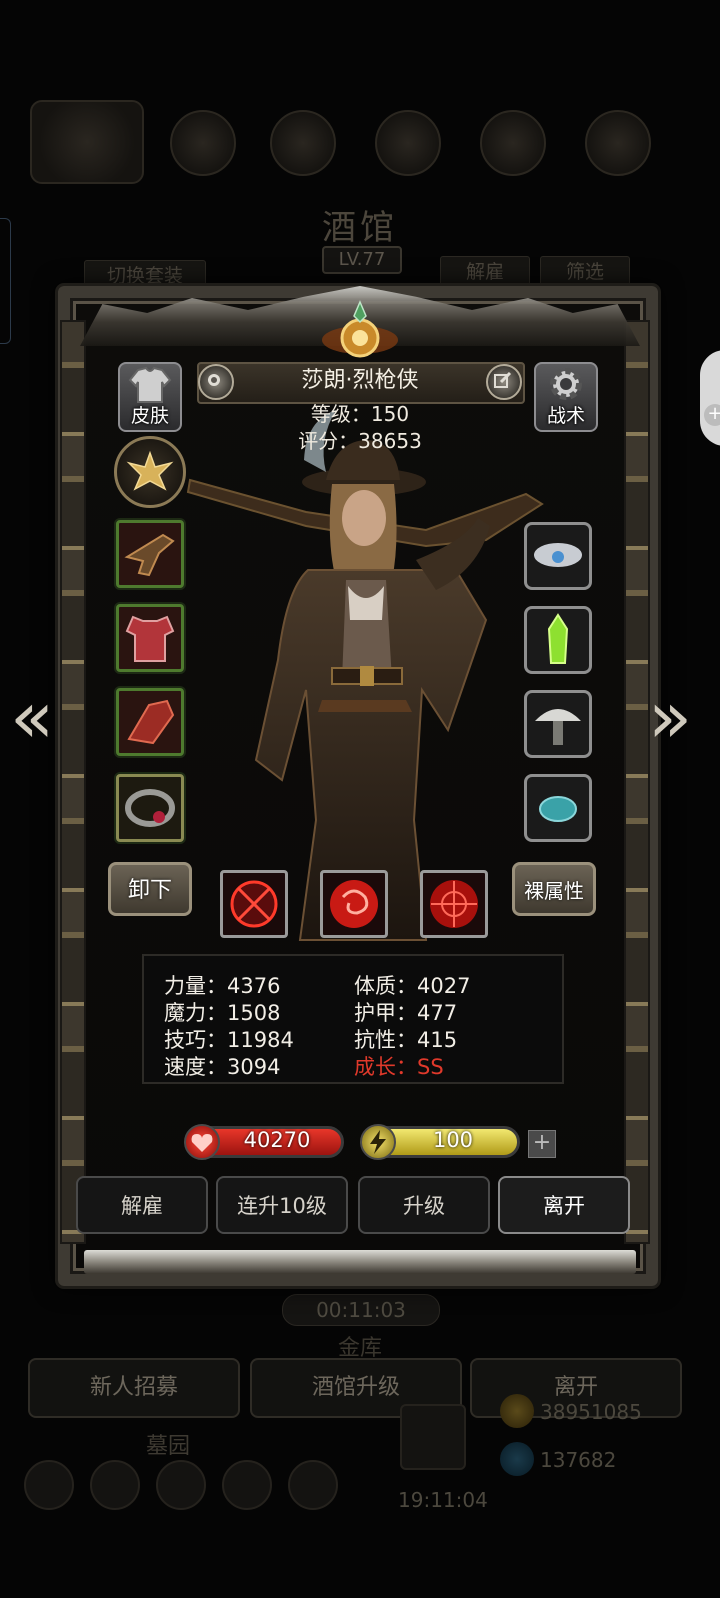 The width and height of the screenshot is (720, 1598). What do you see at coordinates (542, 1144) in the screenshot?
I see `add-energy-button: +` at bounding box center [542, 1144].